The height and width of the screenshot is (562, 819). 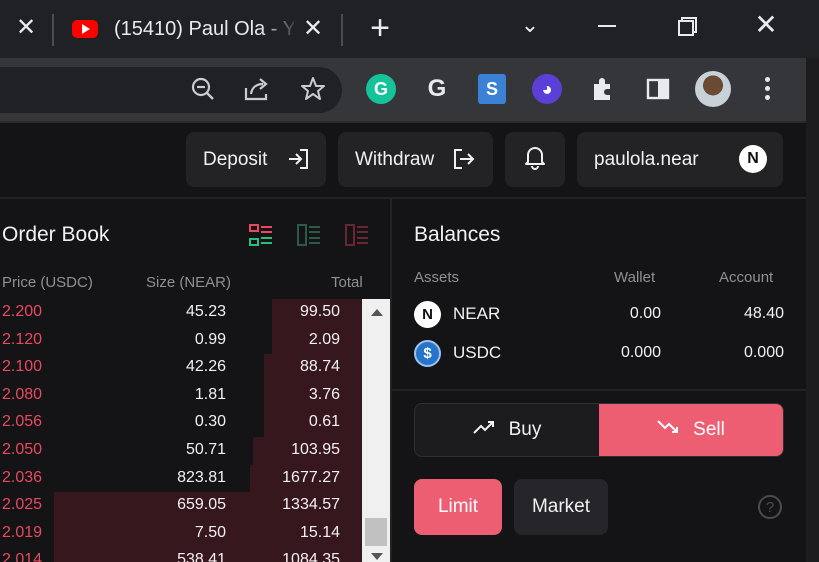 I want to click on order-size: 0.30, so click(x=210, y=422).